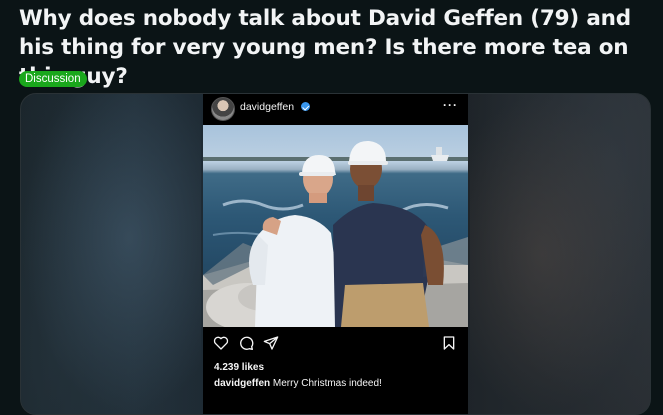 The width and height of the screenshot is (663, 415). What do you see at coordinates (242, 383) in the screenshot?
I see `caption-username: davidgeffen` at bounding box center [242, 383].